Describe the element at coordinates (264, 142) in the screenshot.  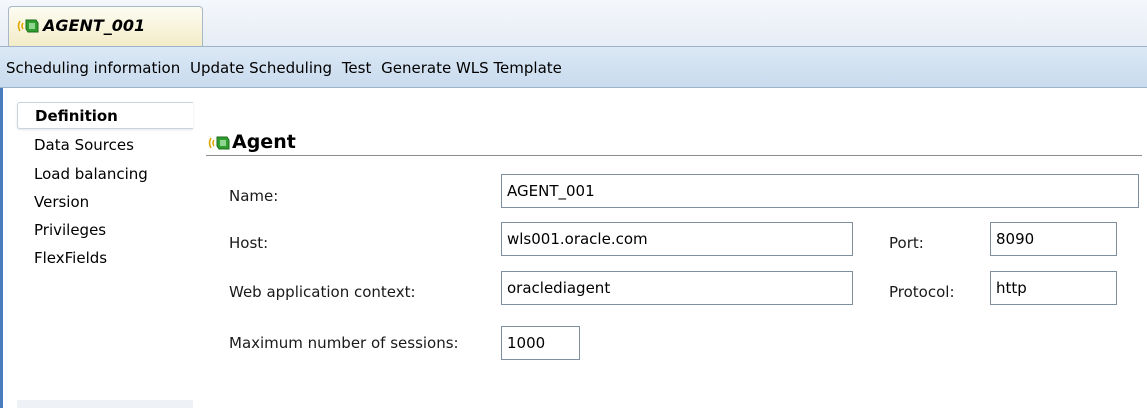
I see `panel-title: Agent` at that location.